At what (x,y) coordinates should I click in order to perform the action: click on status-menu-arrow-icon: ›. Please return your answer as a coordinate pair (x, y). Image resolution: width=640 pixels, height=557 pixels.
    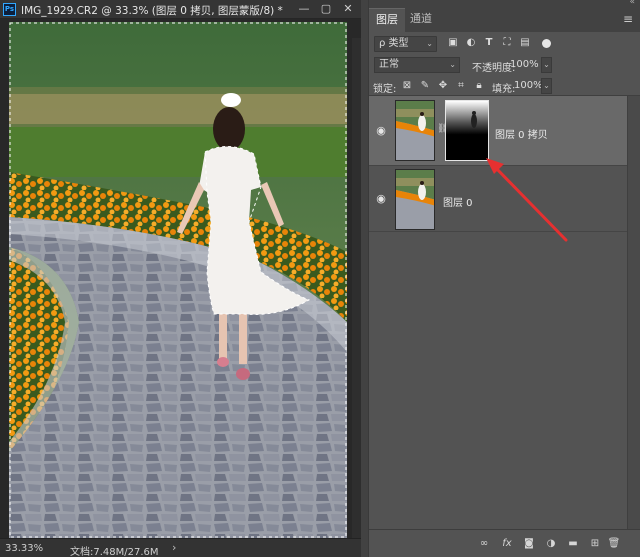
    Looking at the image, I should click on (174, 547).